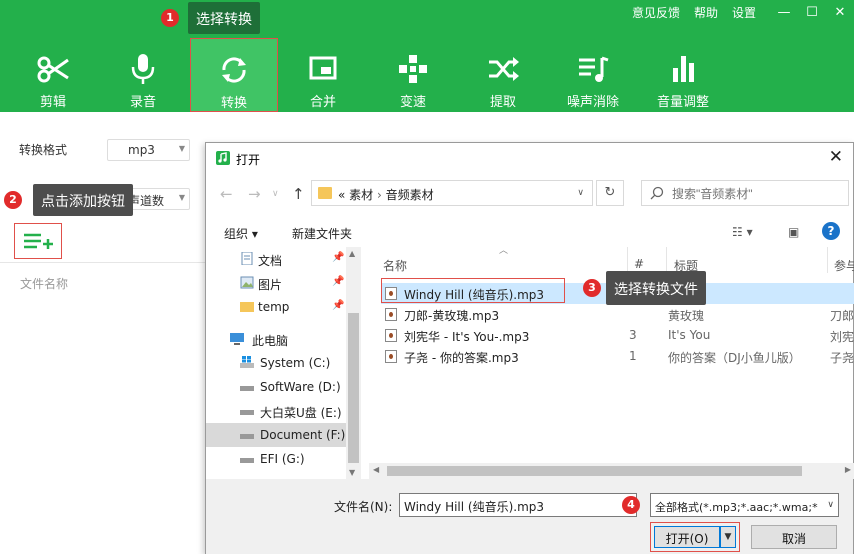  What do you see at coordinates (467, 337) in the screenshot?
I see `file-name: 刘宪华 - It's You-.mp3` at bounding box center [467, 337].